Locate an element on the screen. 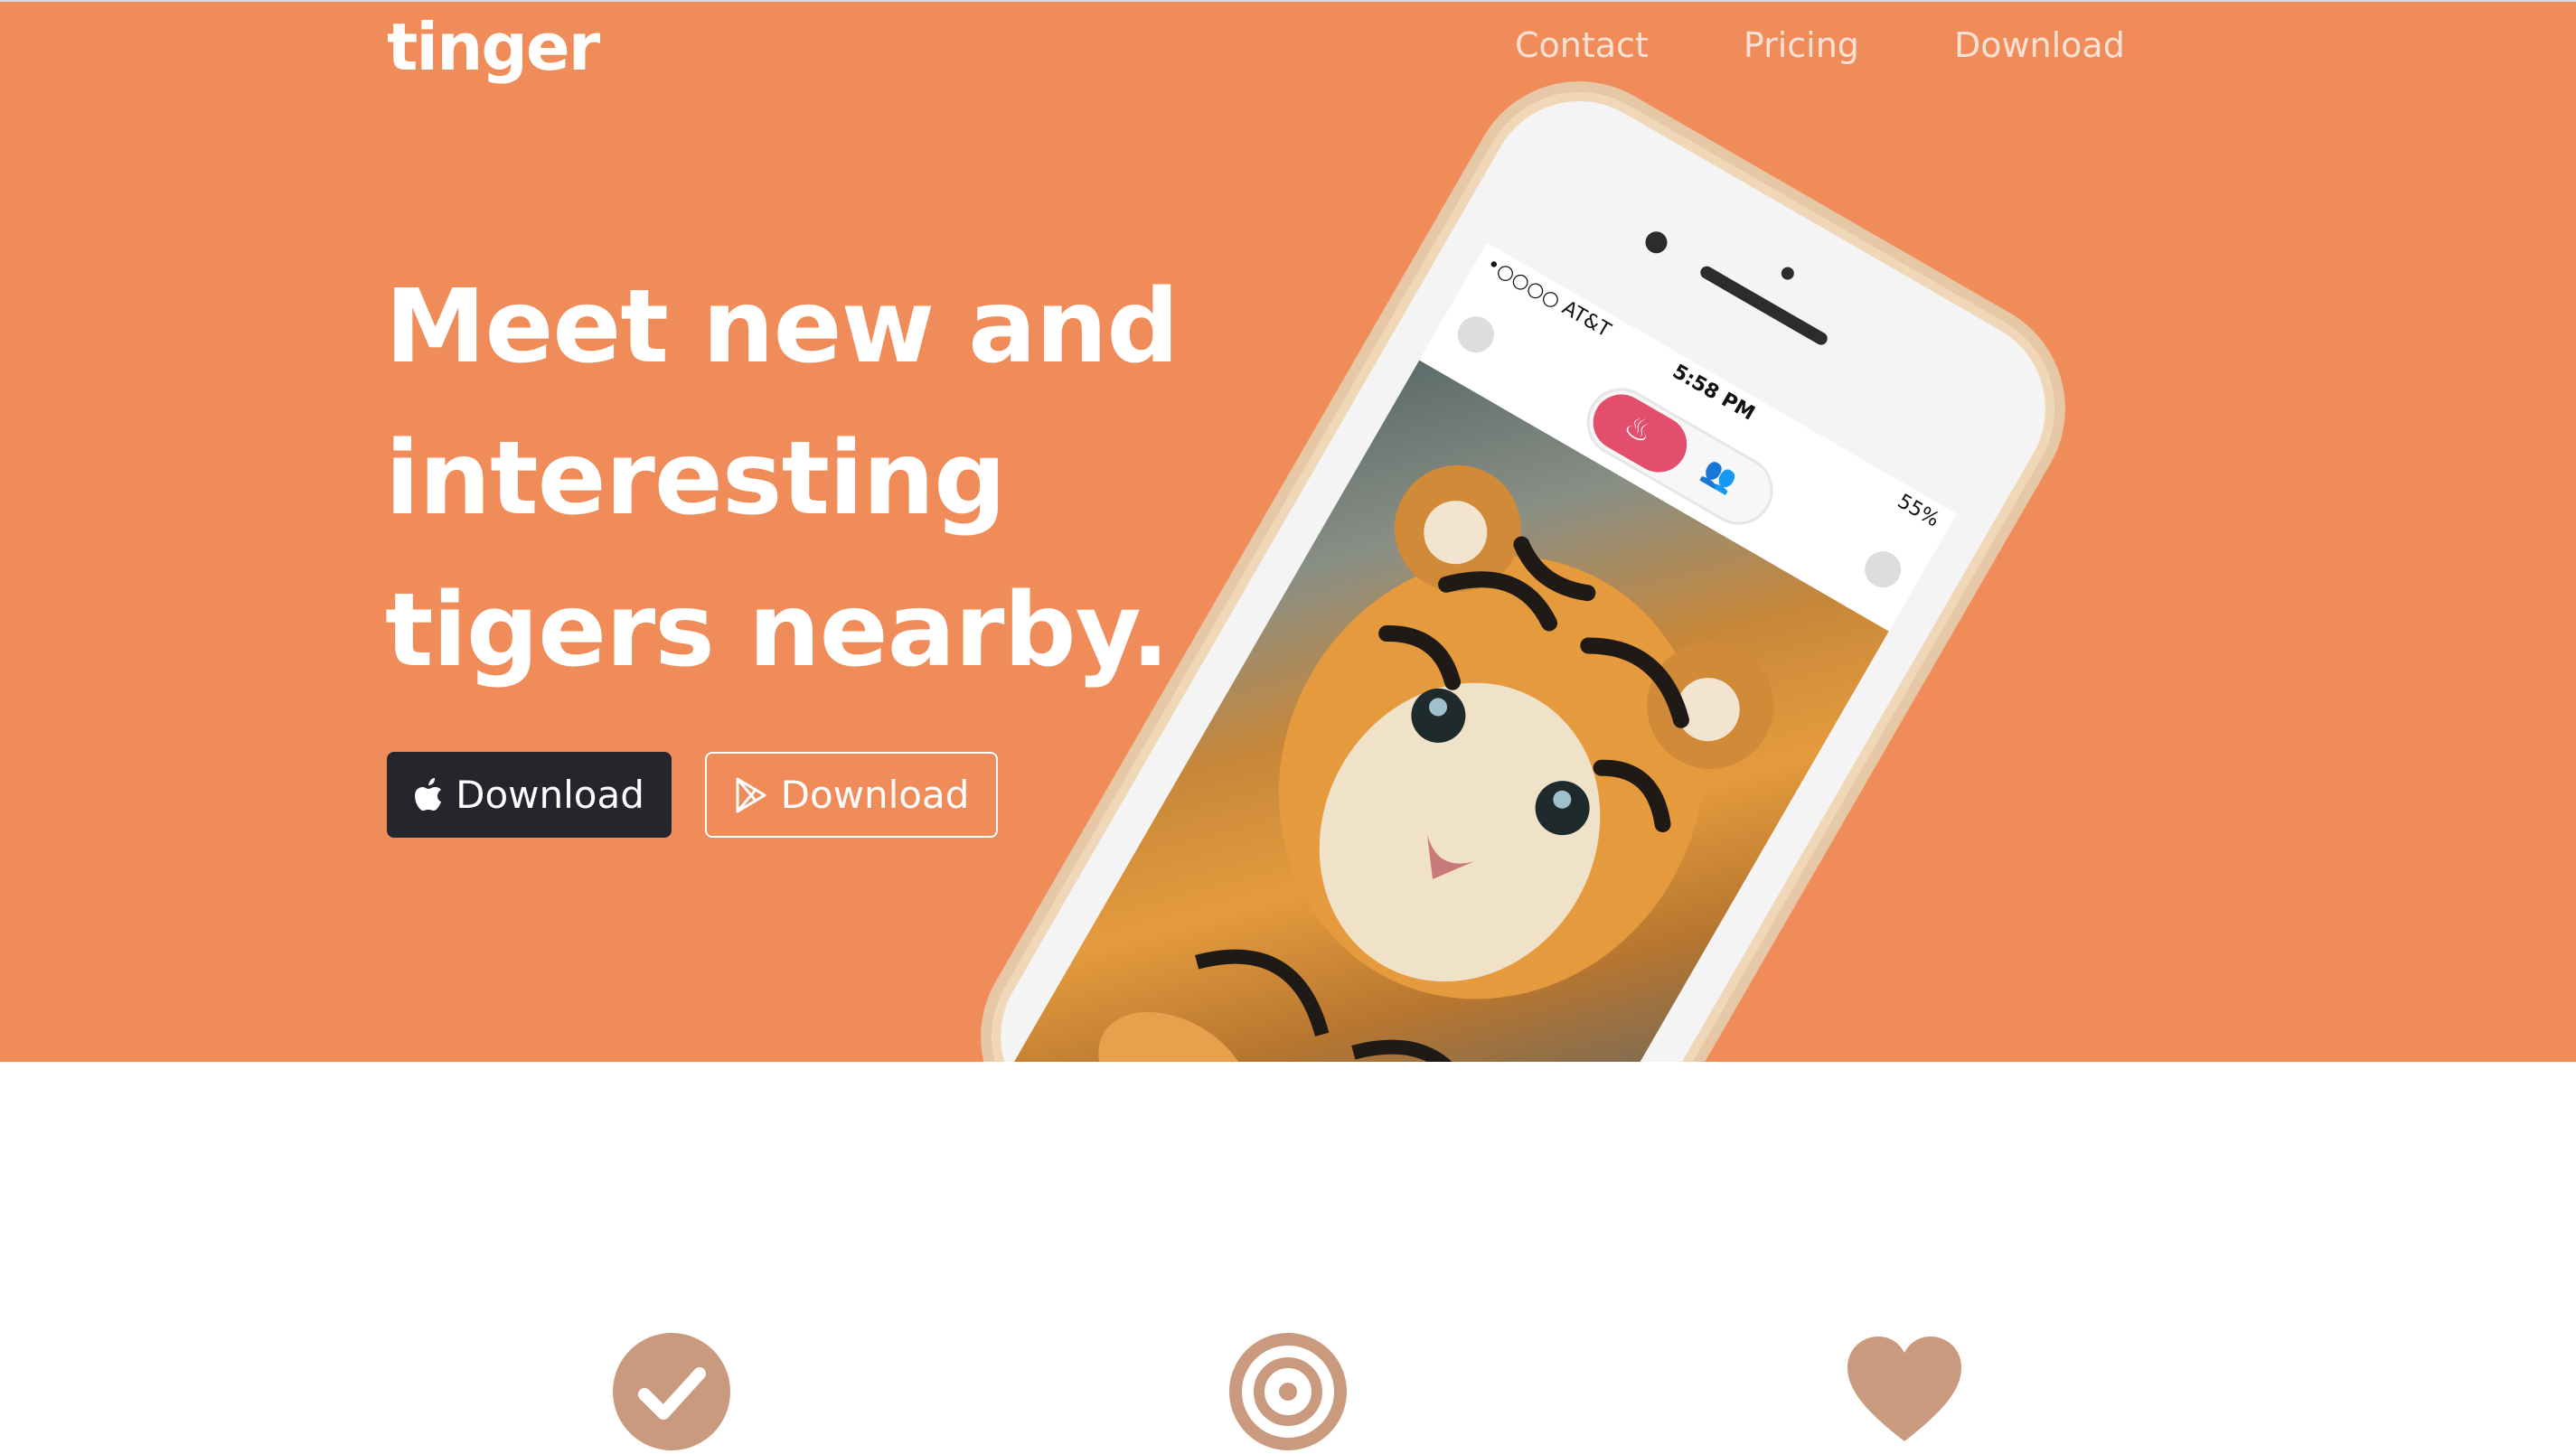 The height and width of the screenshot is (1454, 2576). phone-camera is located at coordinates (1656, 242).